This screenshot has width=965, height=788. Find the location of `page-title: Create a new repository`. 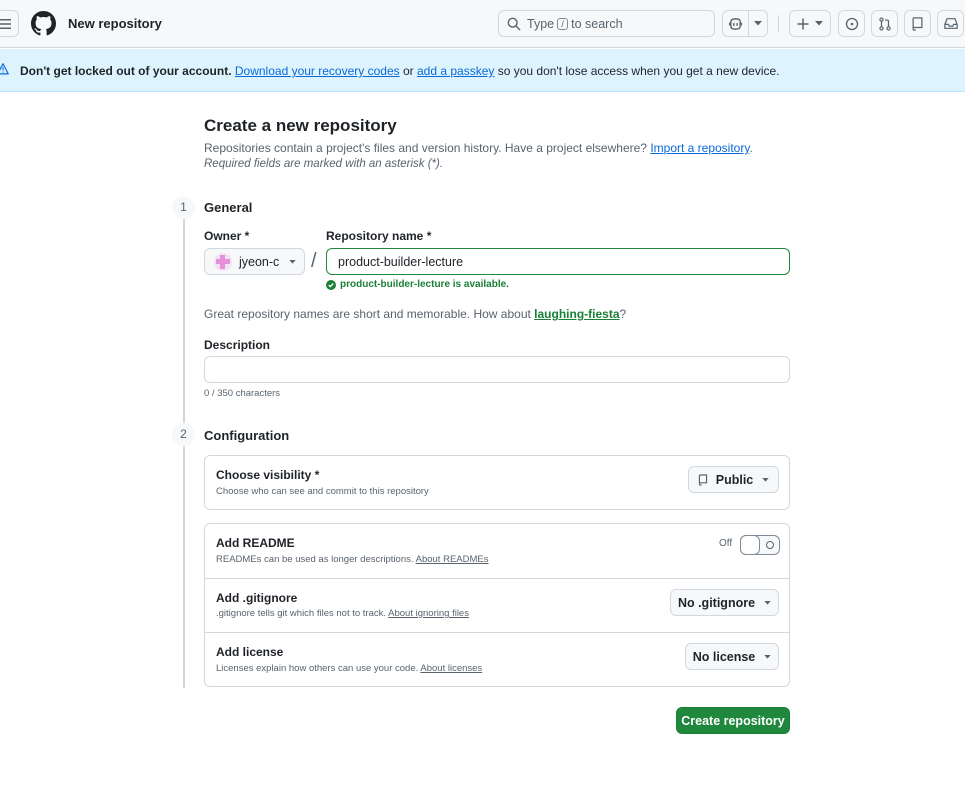

page-title: Create a new repository is located at coordinates (300, 125).